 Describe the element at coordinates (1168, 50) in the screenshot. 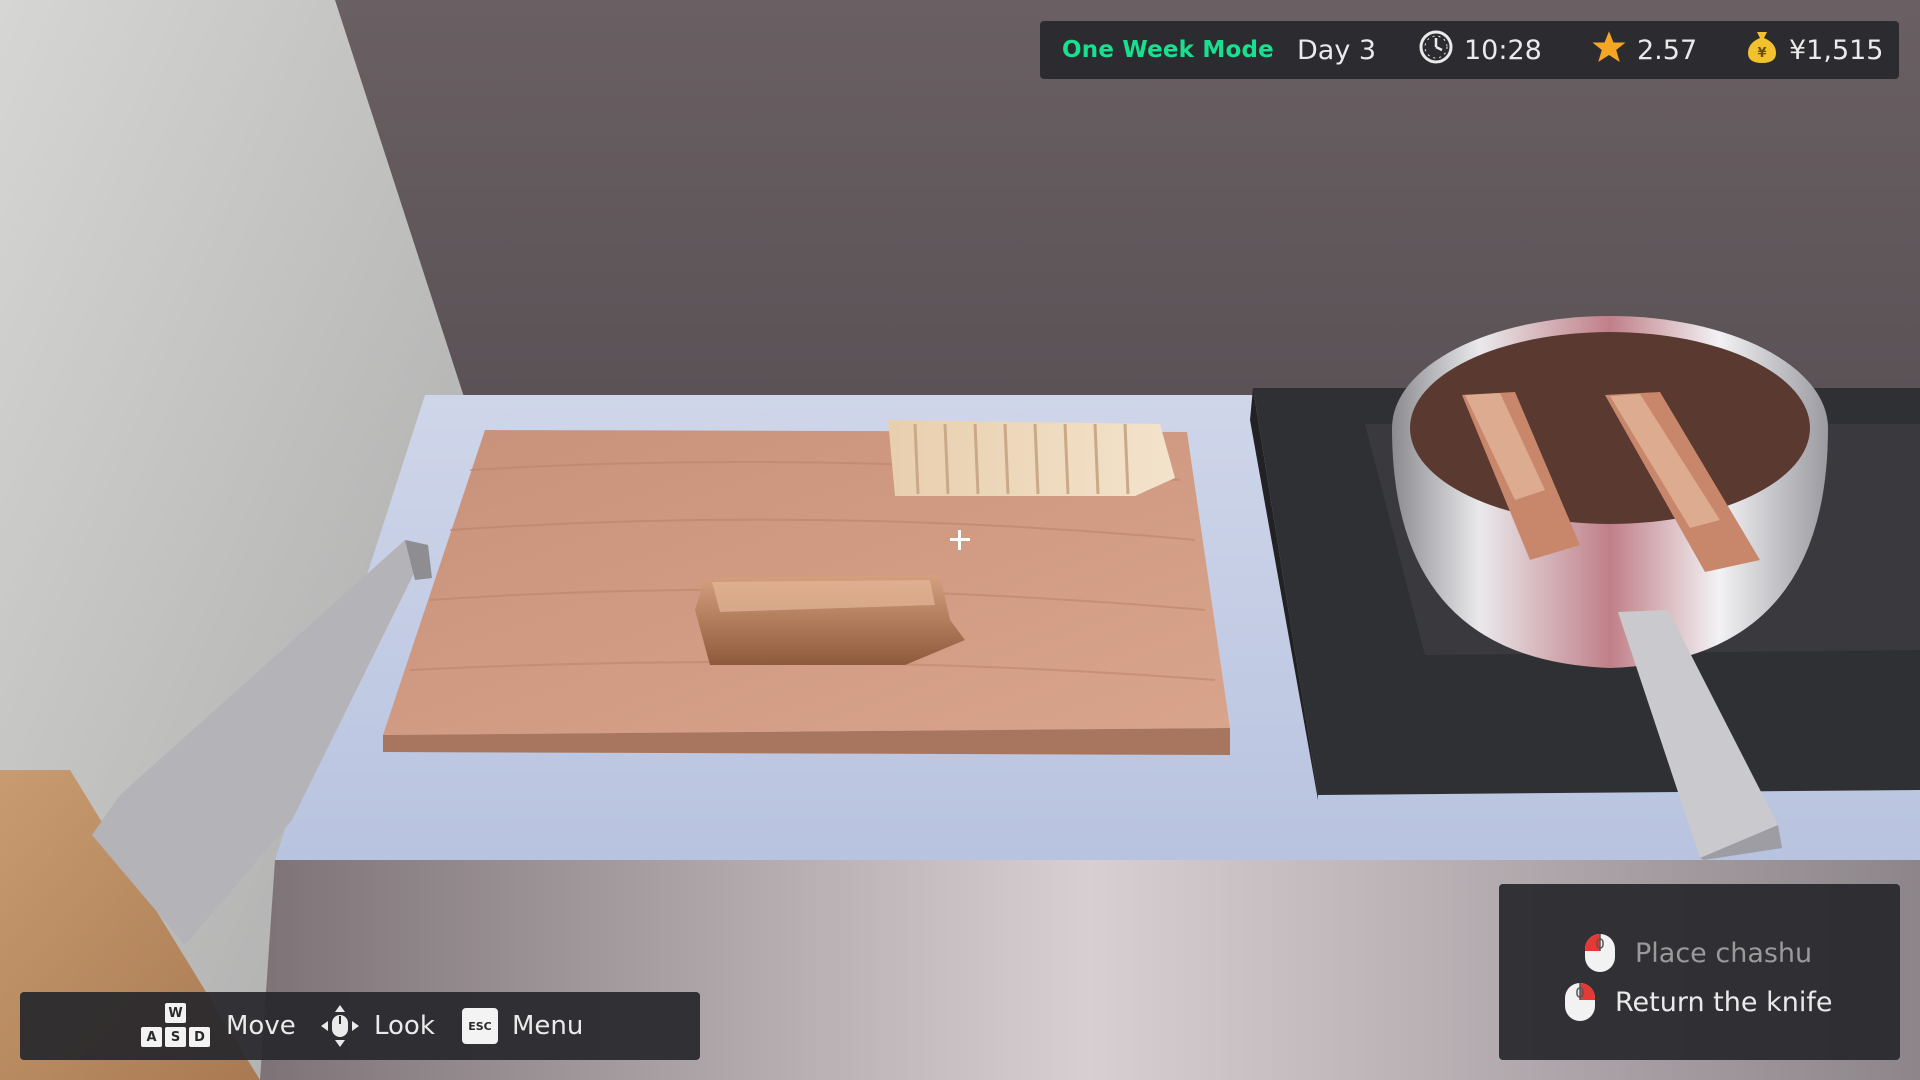

I see `game-mode-label: One Week Mode` at that location.